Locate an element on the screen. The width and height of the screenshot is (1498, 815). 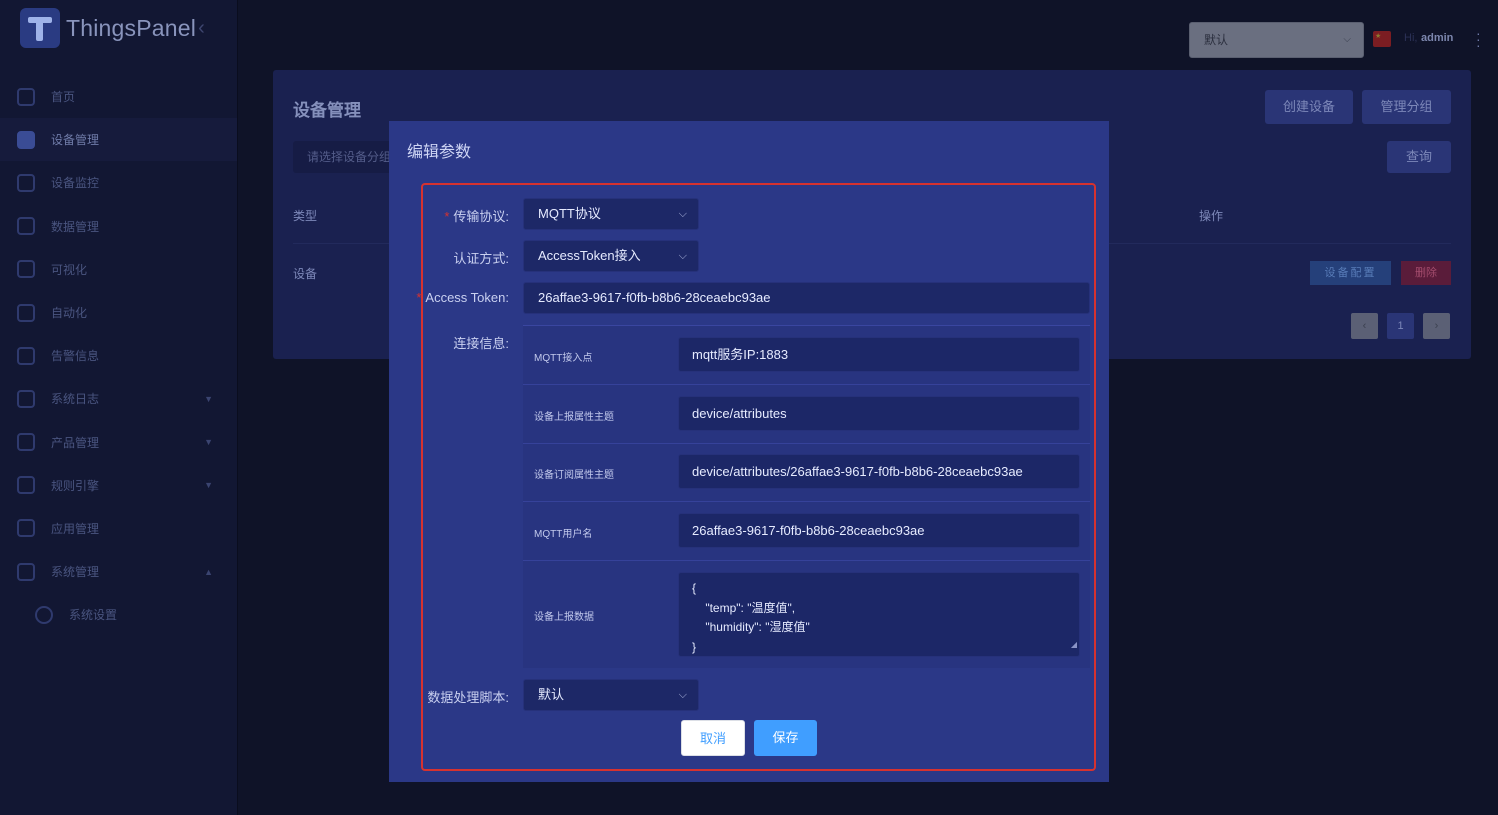
sidebar-item-label: 产品管理 is located at coordinates (75, 442).